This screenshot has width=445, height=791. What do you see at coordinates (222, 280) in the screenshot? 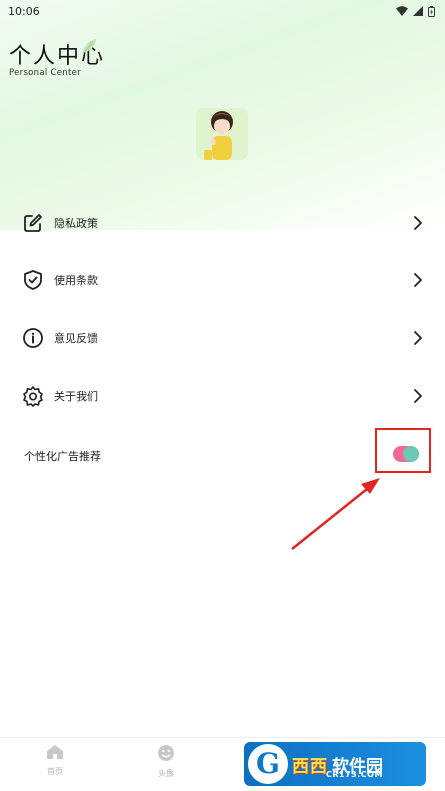
I see `menu-item-terms-of-use: 使用条款` at bounding box center [222, 280].